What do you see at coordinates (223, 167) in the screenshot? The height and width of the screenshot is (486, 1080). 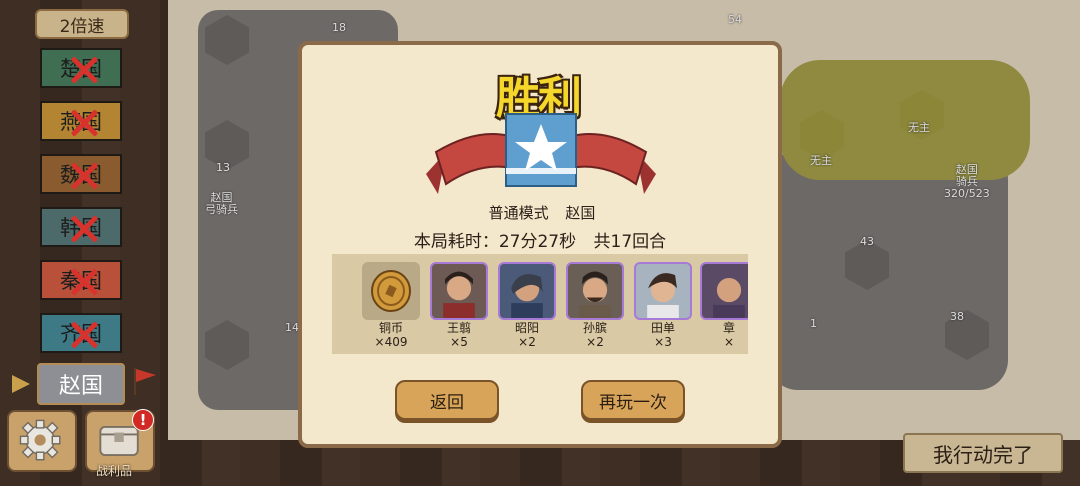 I see `map-number-label: 13` at bounding box center [223, 167].